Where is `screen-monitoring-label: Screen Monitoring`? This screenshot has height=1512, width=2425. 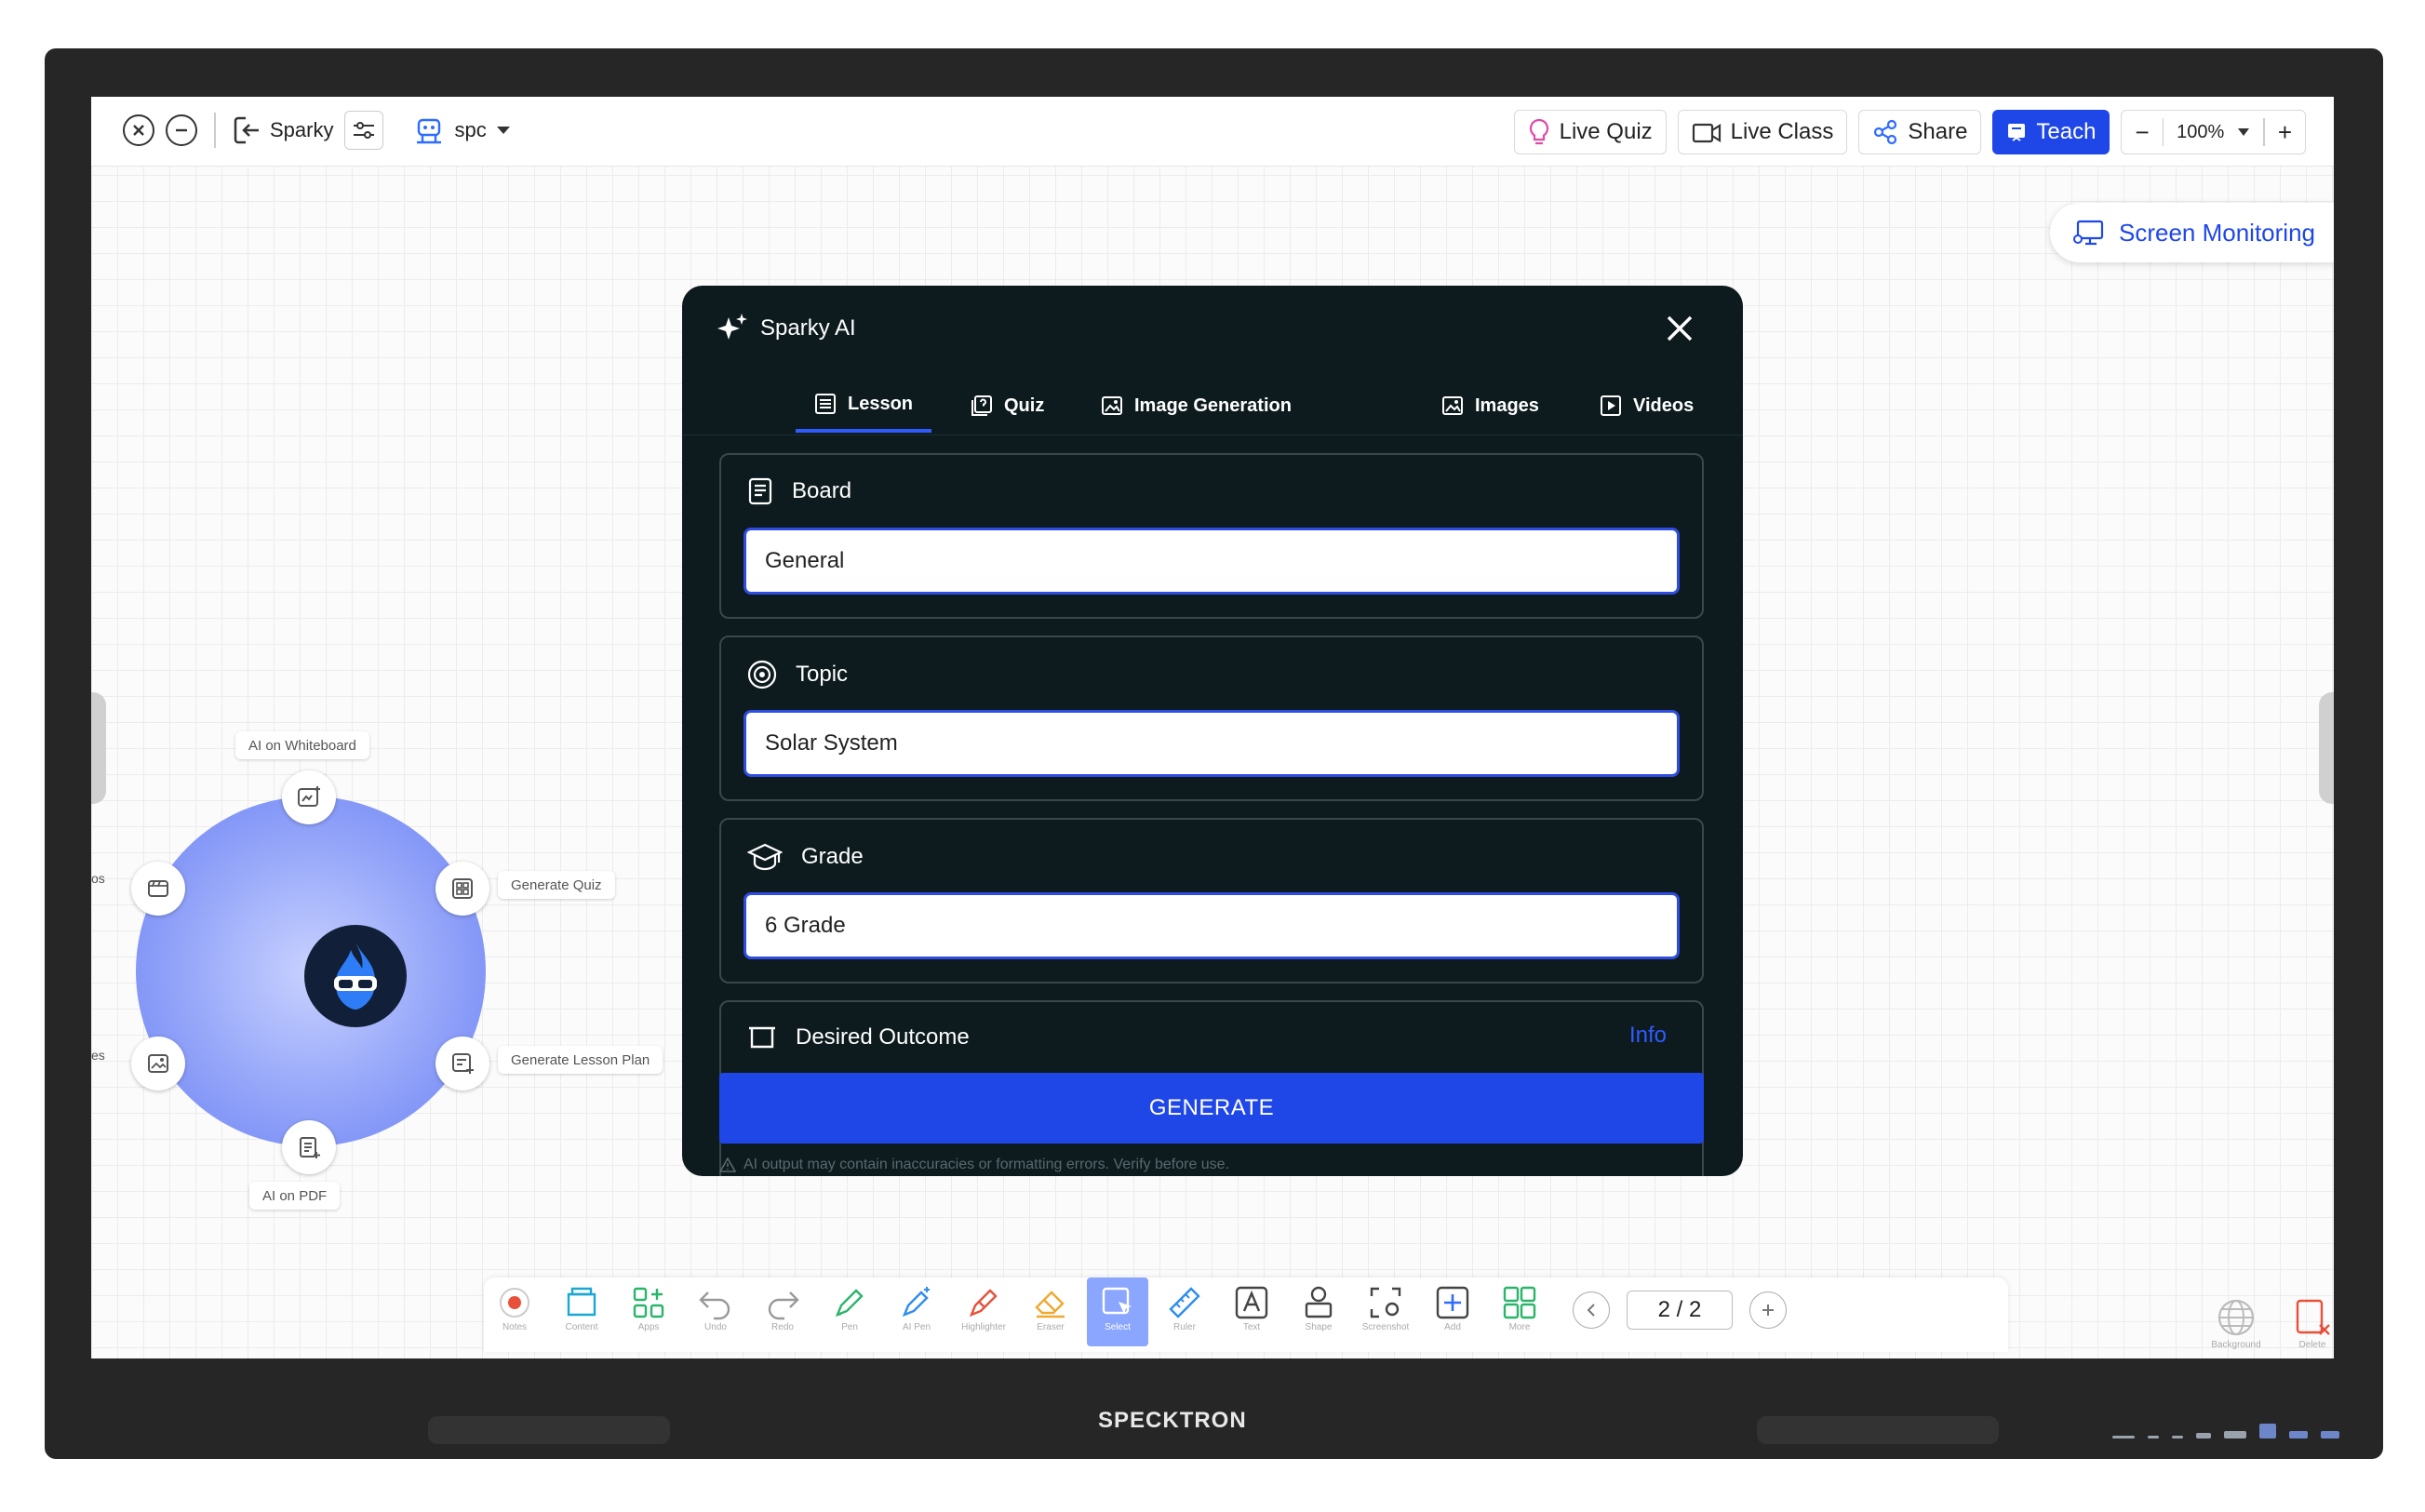
screen-monitoring-label: Screen Monitoring is located at coordinates (2217, 232).